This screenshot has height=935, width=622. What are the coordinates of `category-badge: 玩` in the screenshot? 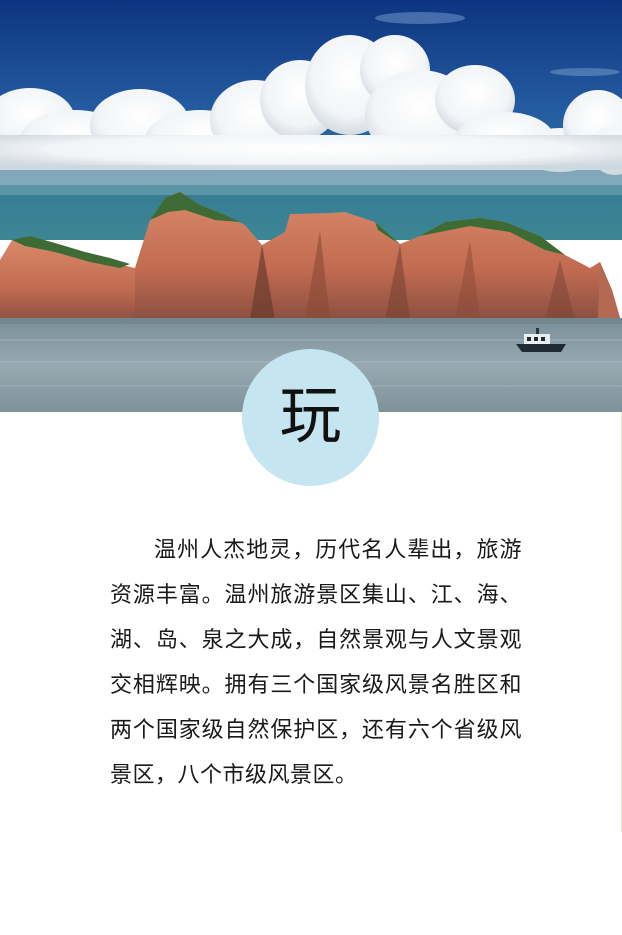 It's located at (310, 417).